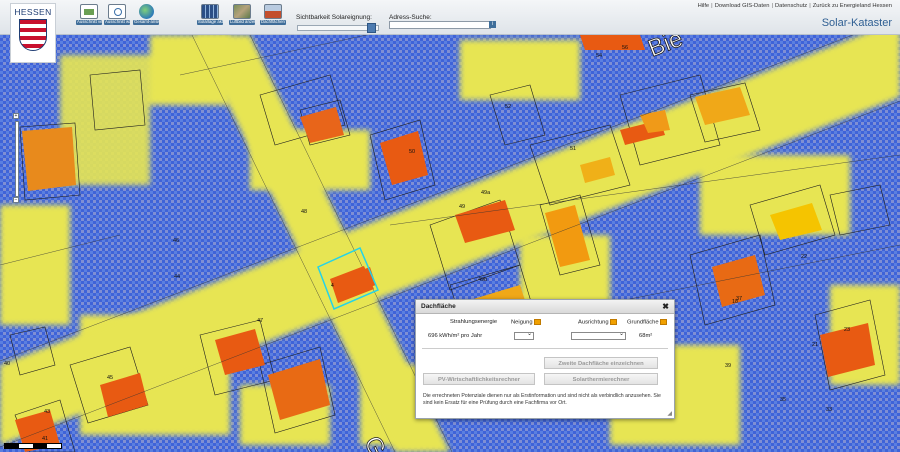 This screenshot has width=900, height=452. Describe the element at coordinates (146, 11) in the screenshot. I see `globe-icon` at that location.